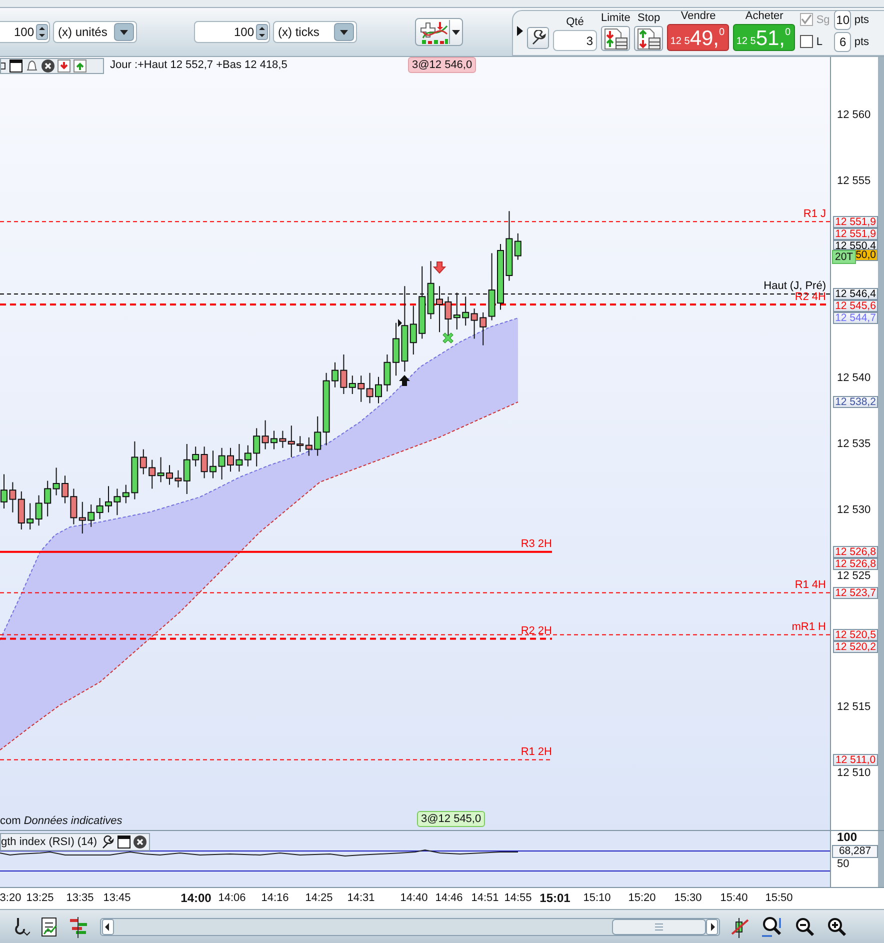 Image resolution: width=884 pixels, height=943 pixels. Describe the element at coordinates (439, 32) in the screenshot. I see `strategy-button` at that location.